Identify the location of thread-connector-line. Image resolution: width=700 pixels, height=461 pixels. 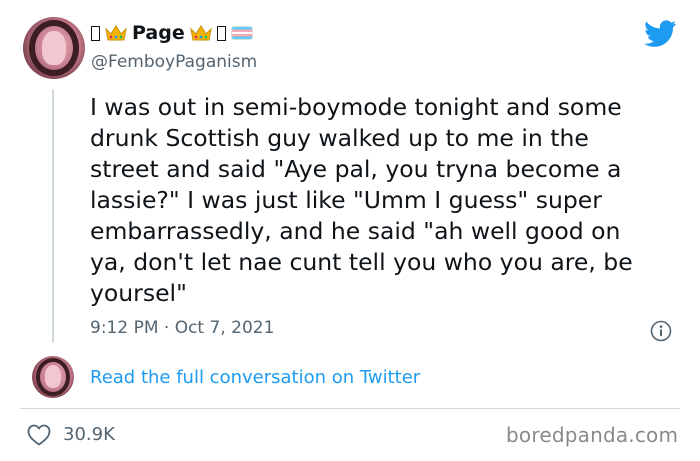
(53, 216).